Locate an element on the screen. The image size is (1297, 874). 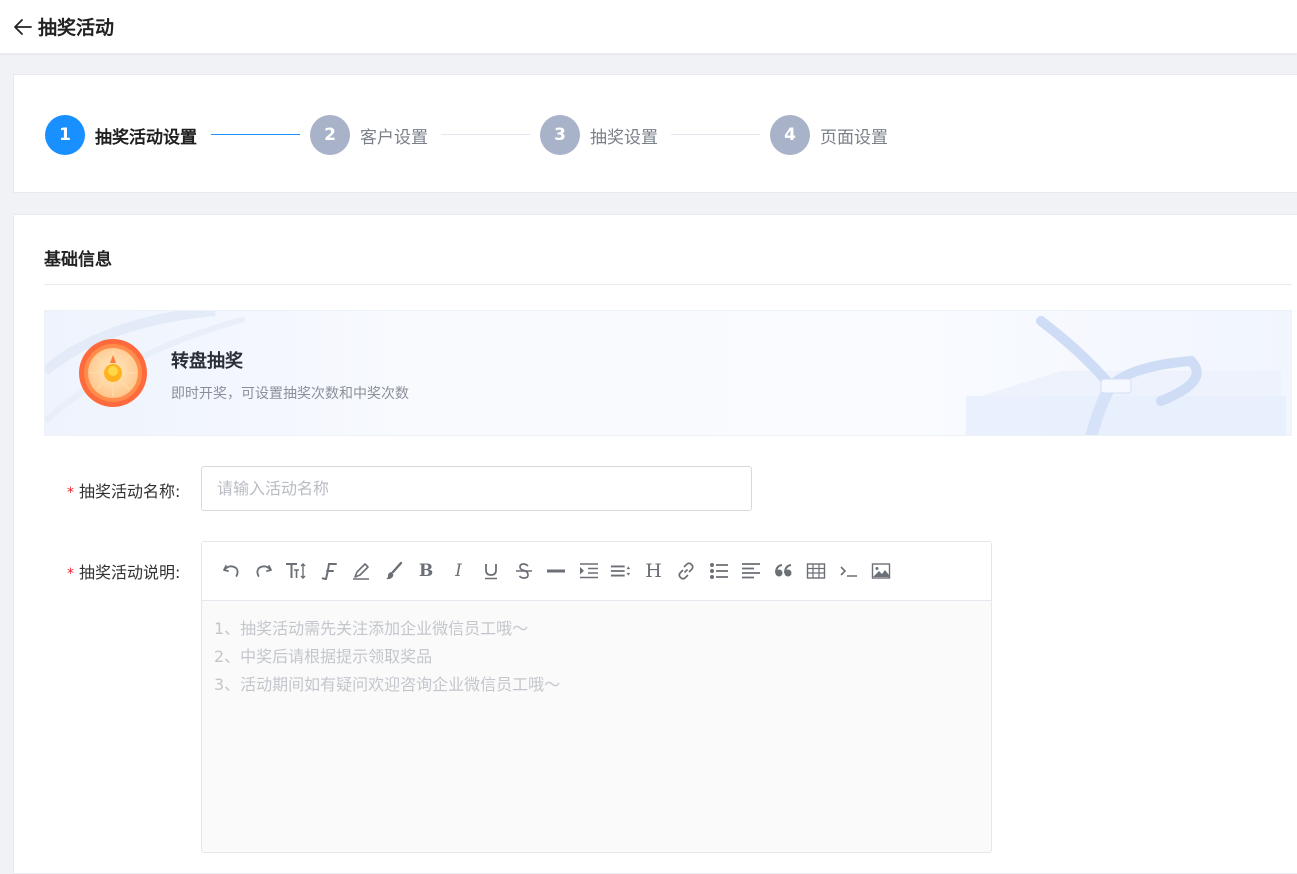
step-1: 1 抽奖活动设置 is located at coordinates (121, 135).